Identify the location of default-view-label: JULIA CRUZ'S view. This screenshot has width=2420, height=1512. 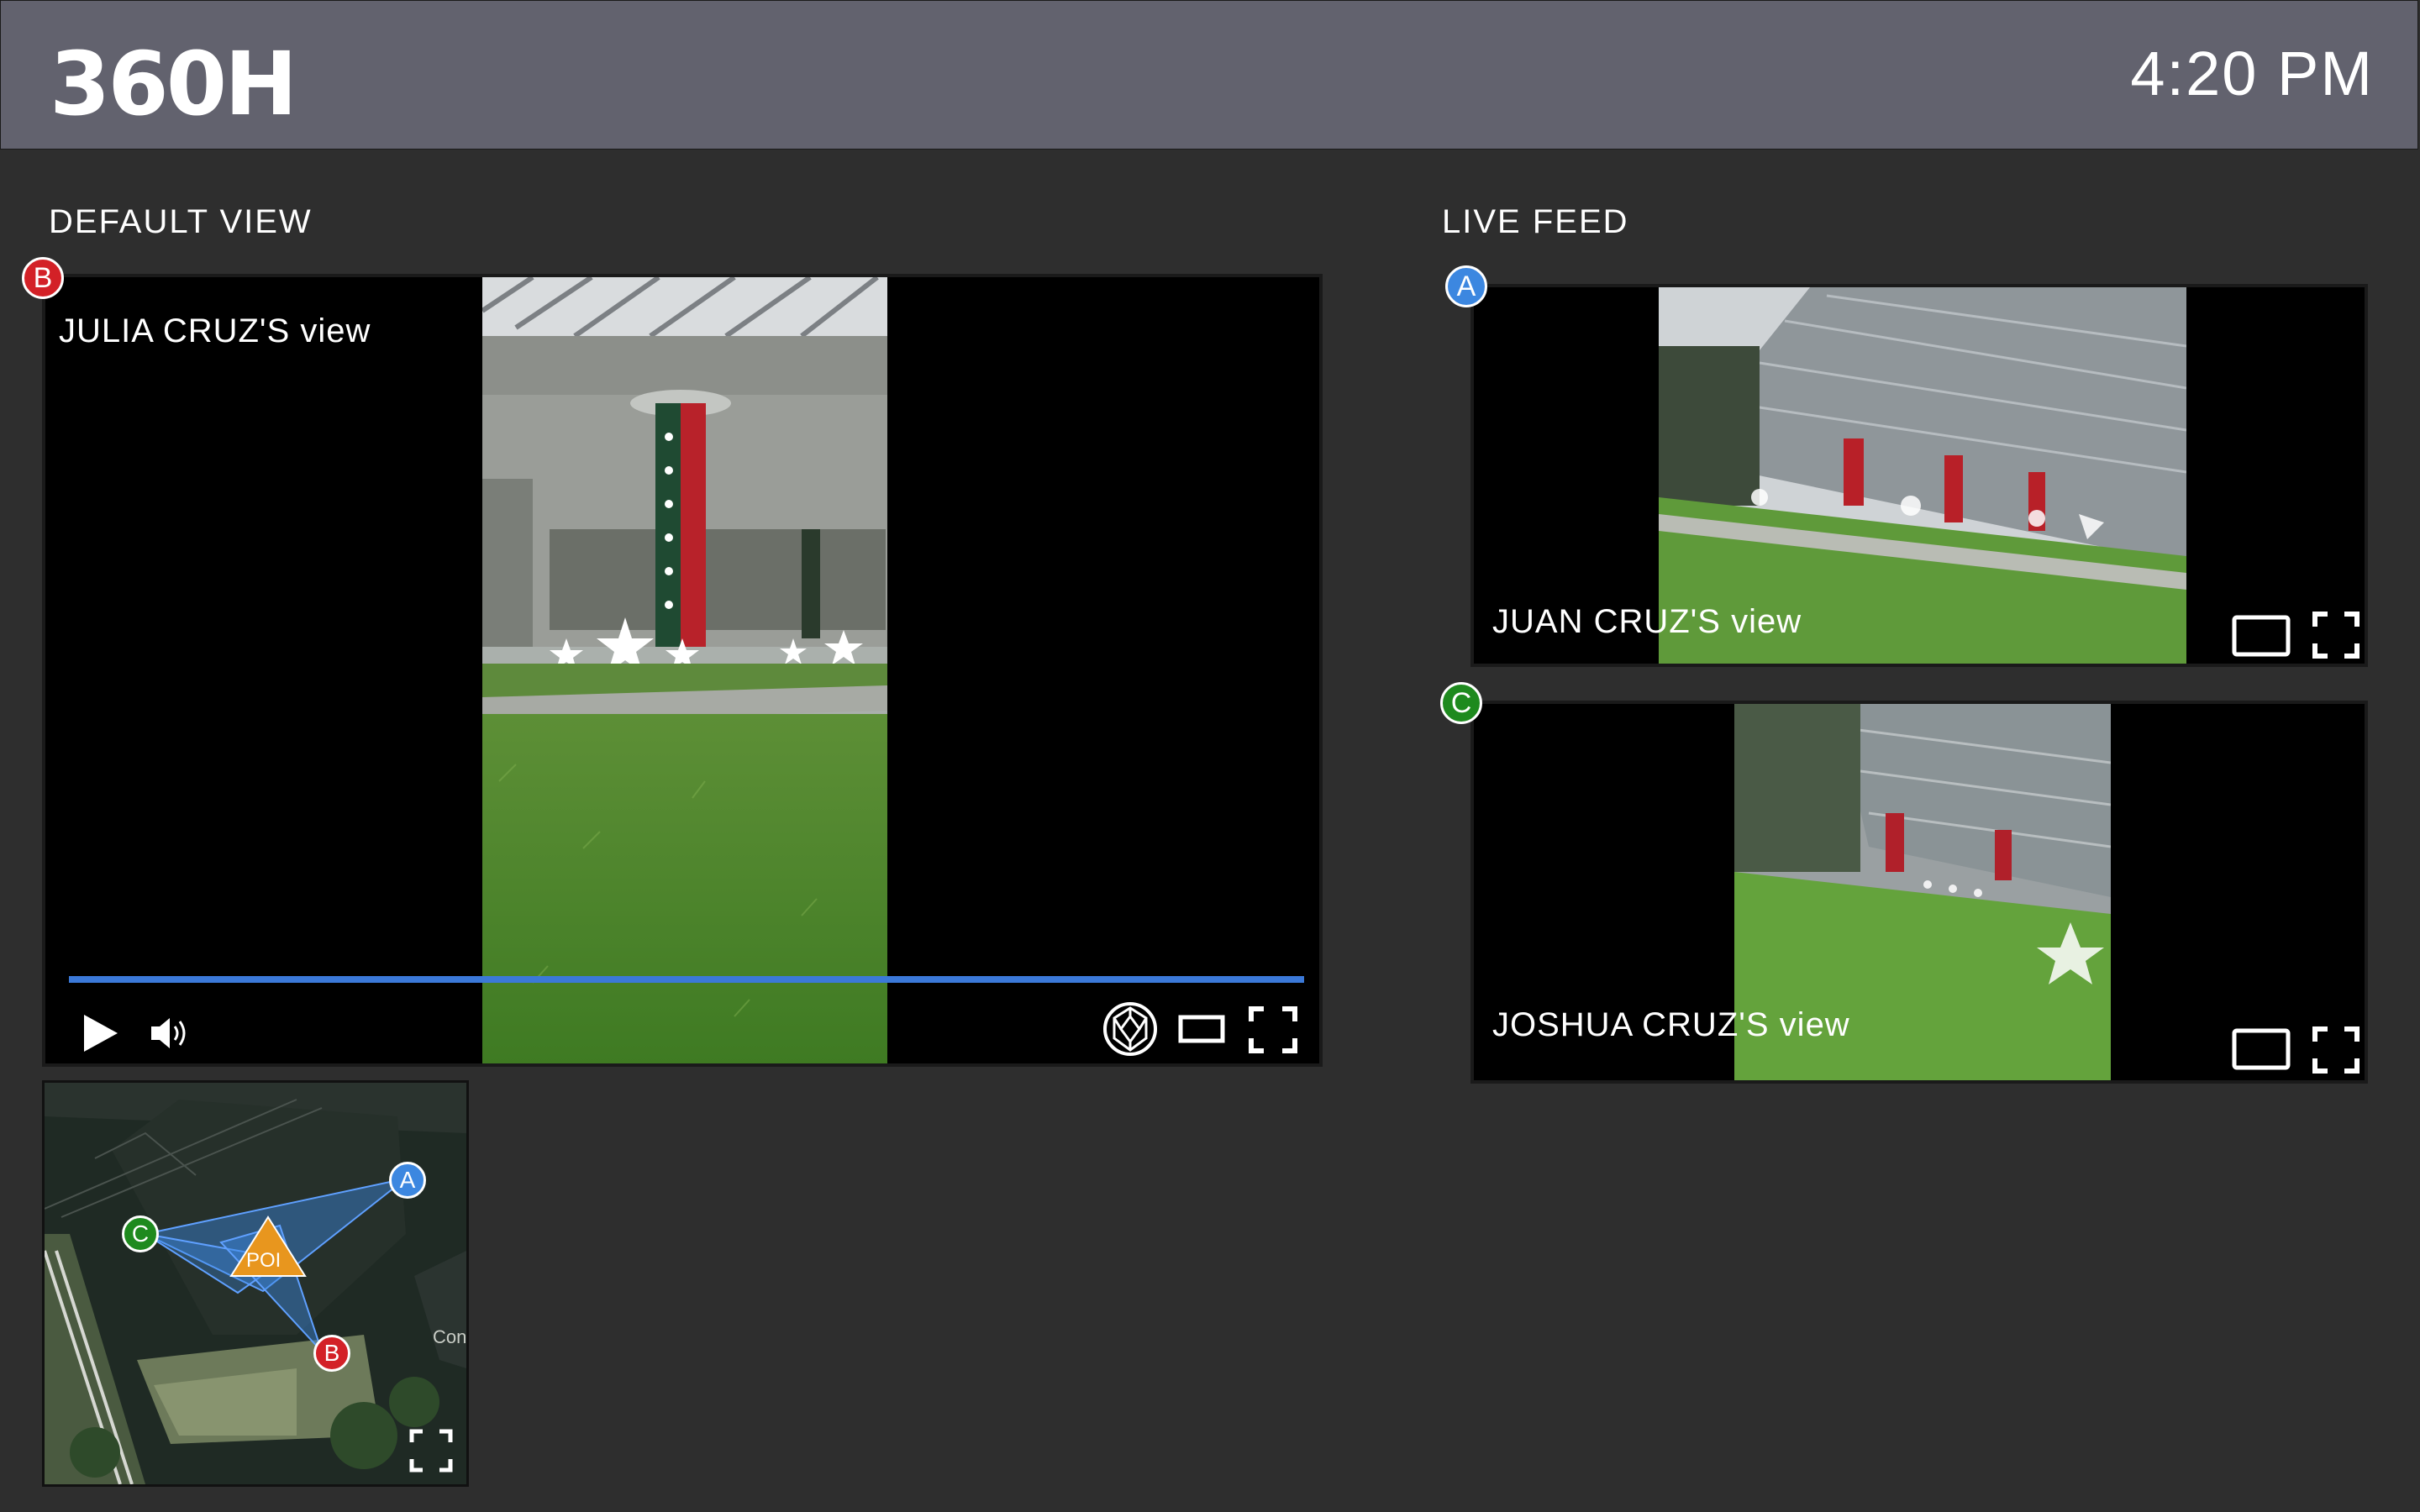
(215, 330).